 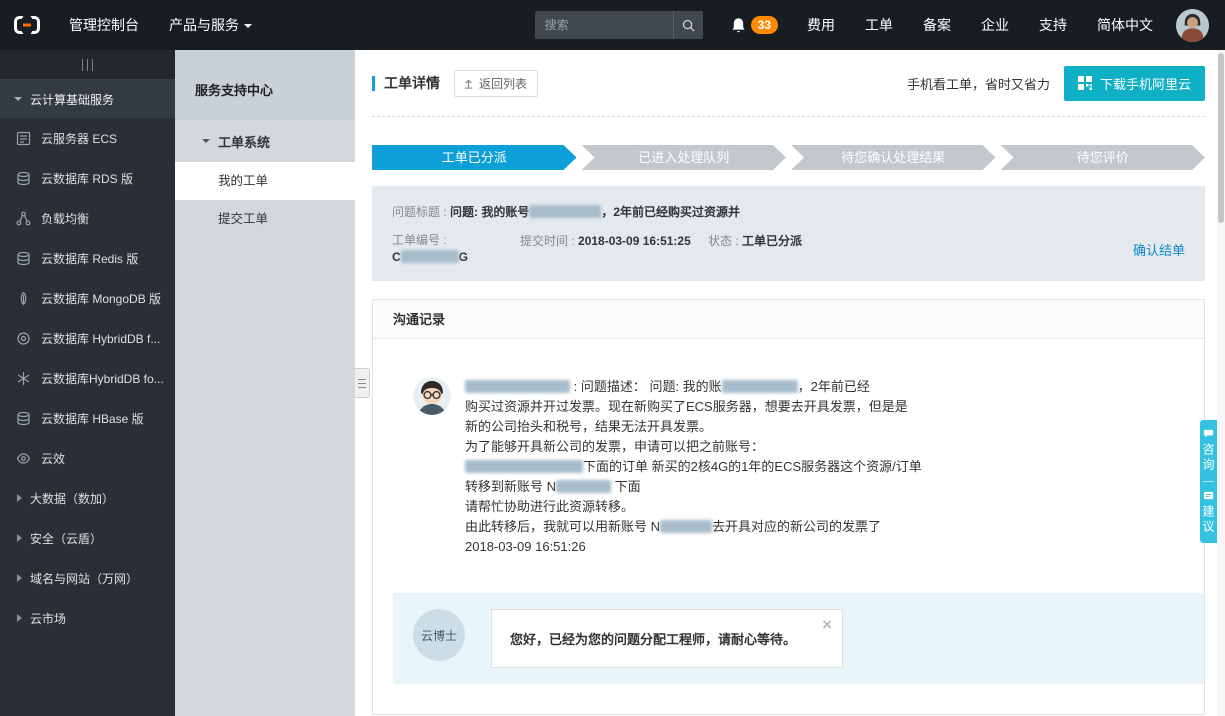 I want to click on suggest-tab: 建议, so click(x=1208, y=512).